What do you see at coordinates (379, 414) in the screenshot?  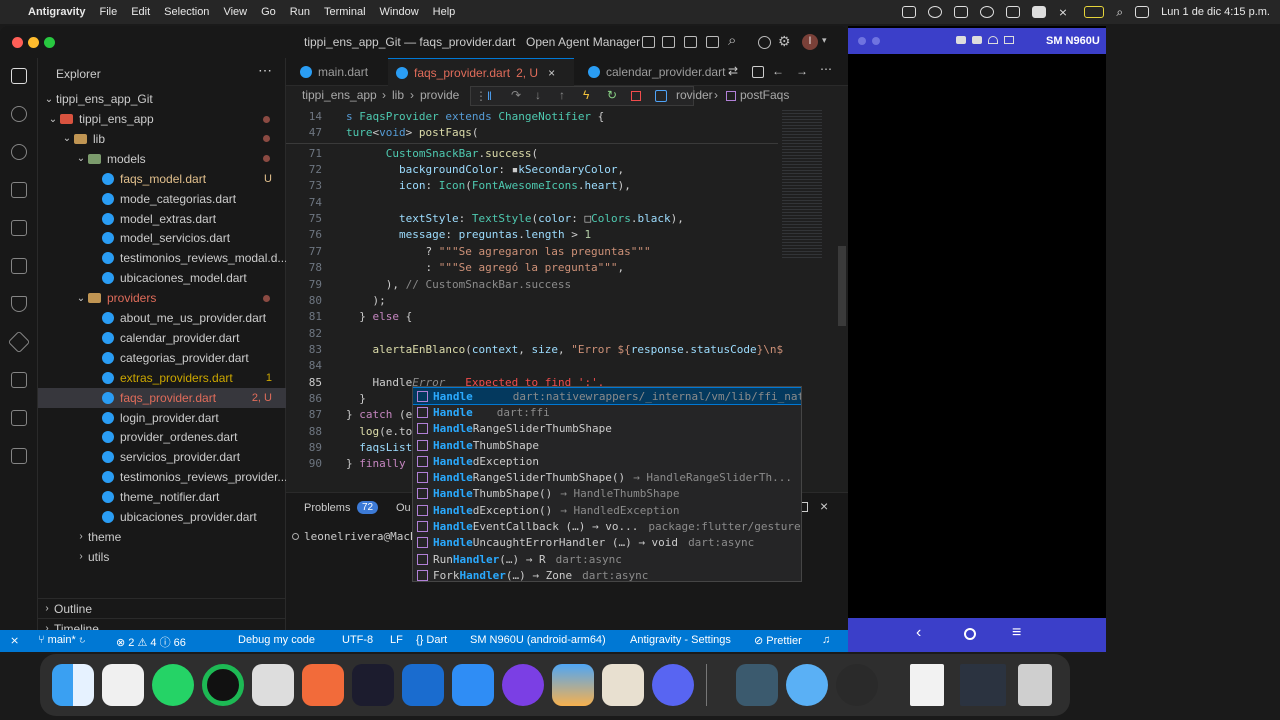 I see `code-line: } catch (e` at bounding box center [379, 414].